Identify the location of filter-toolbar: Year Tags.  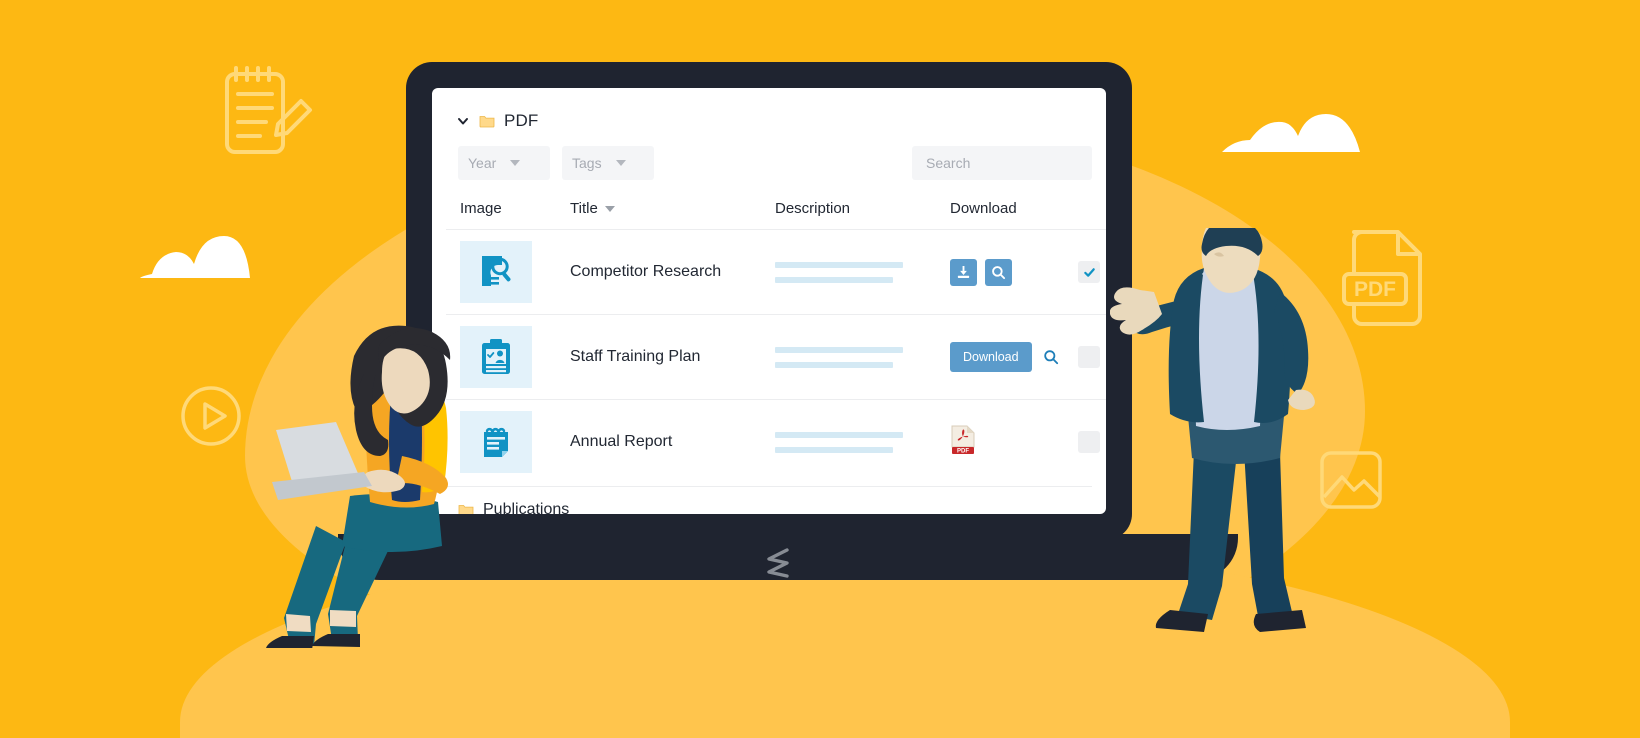
(775, 163).